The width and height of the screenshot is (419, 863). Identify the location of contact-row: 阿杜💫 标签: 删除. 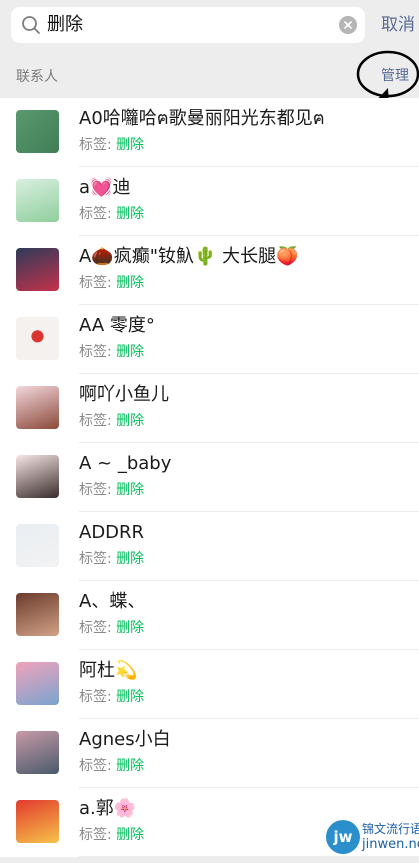
(209, 684).